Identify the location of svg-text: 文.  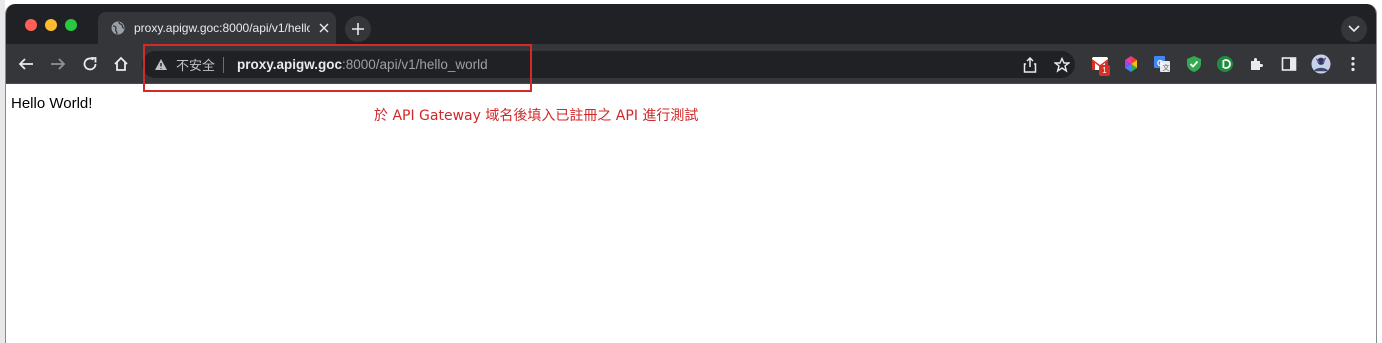
(1166, 67).